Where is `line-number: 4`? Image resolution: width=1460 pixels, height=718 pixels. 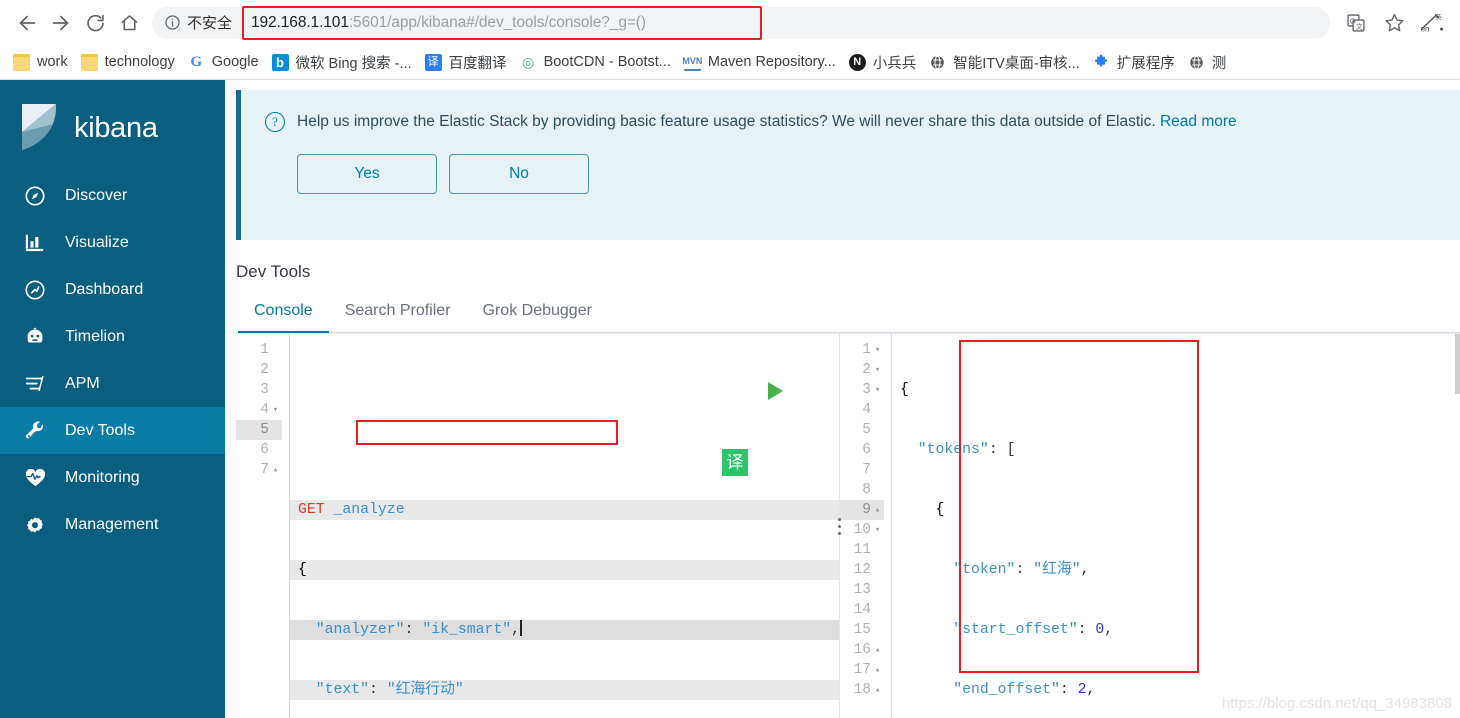
line-number: 4 is located at coordinates (866, 410).